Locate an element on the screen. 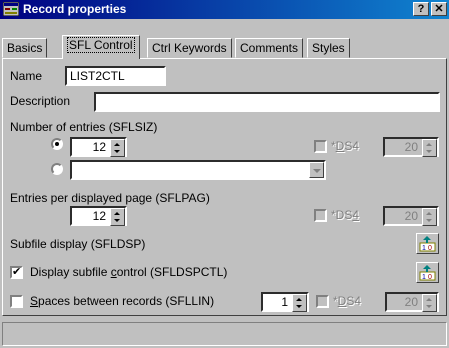 This screenshot has width=449, height=348. tab-comments: Comments is located at coordinates (269, 48).